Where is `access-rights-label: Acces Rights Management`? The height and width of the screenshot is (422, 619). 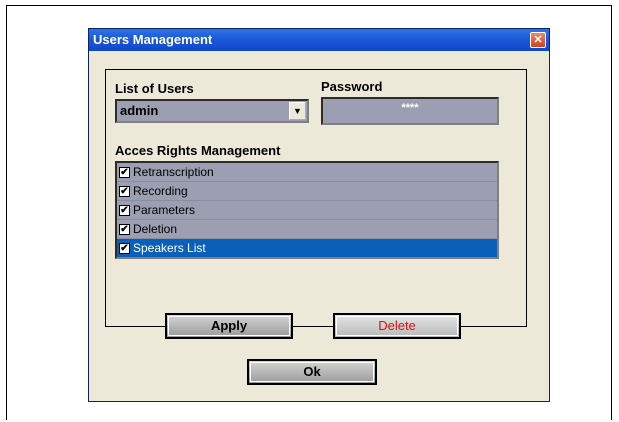
access-rights-label: Acces Rights Management is located at coordinates (198, 150).